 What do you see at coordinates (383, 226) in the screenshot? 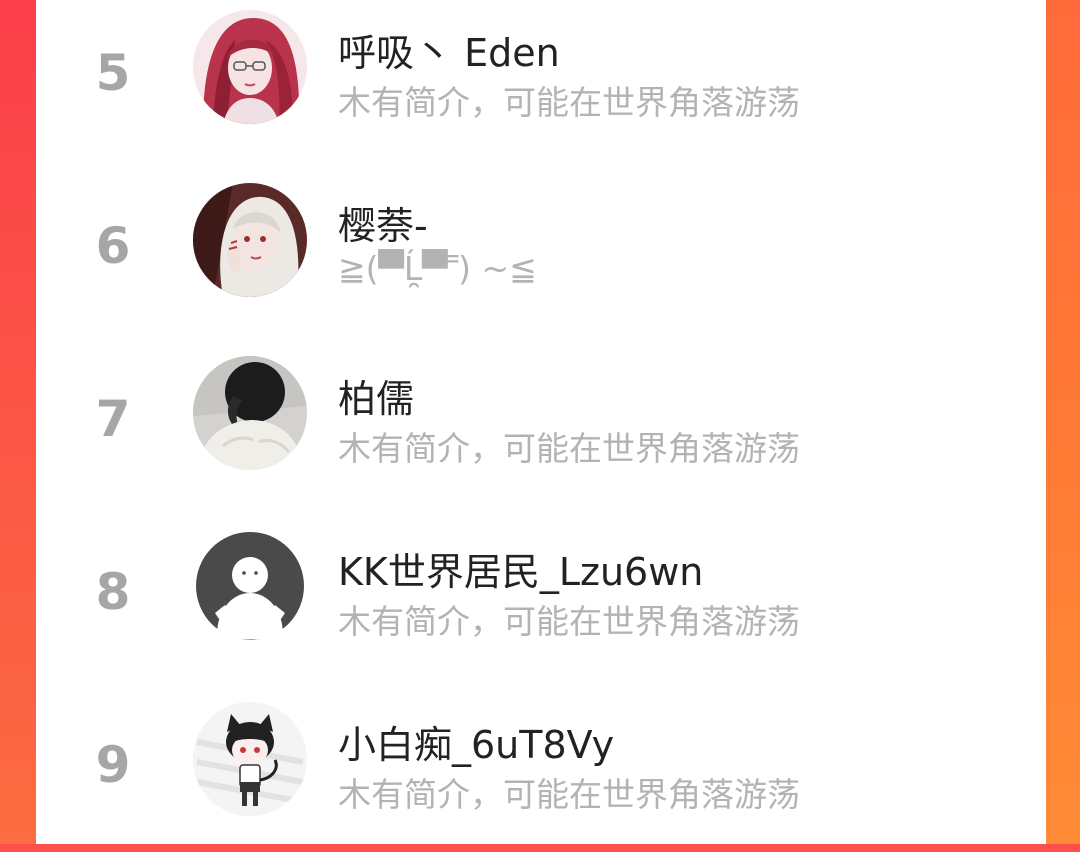
I see `user-name: 樱萘-` at bounding box center [383, 226].